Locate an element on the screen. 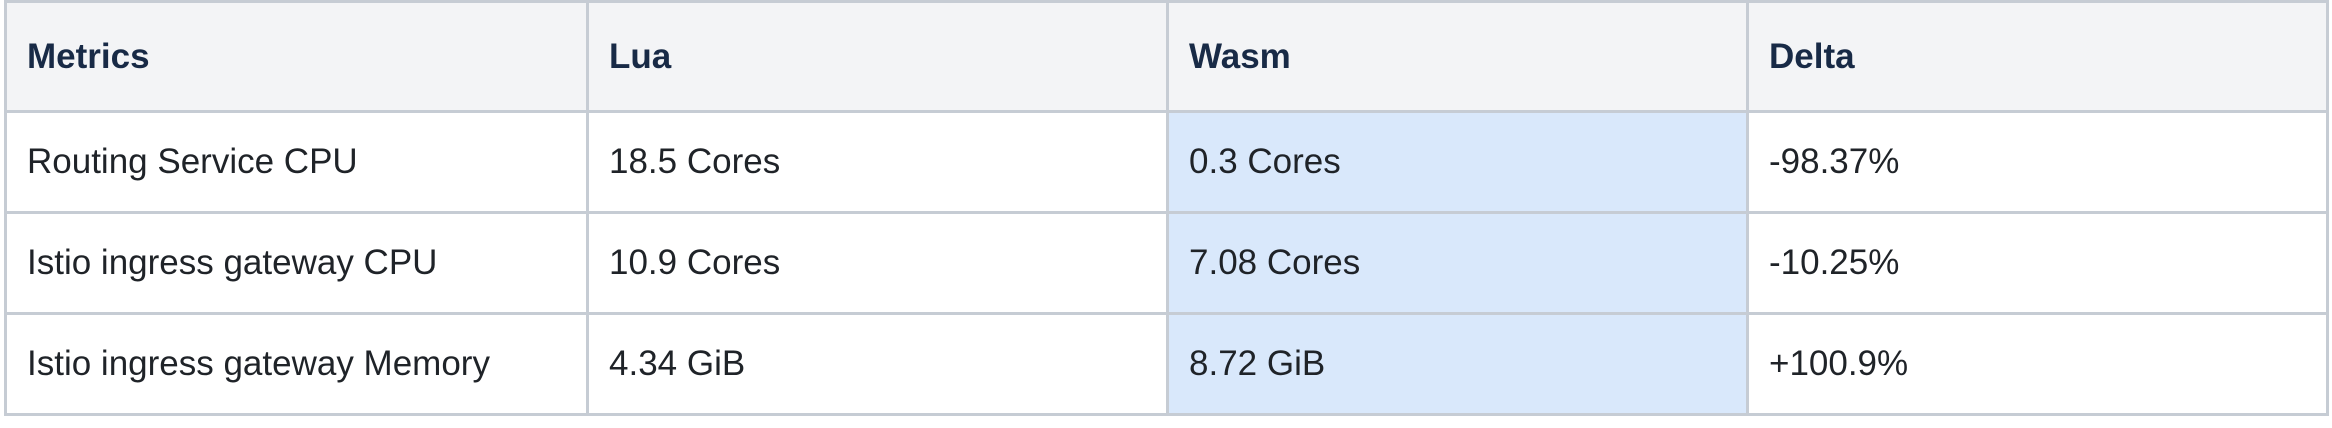 This screenshot has width=2332, height=428. cell-delta: +100.9% is located at coordinates (2037, 364).